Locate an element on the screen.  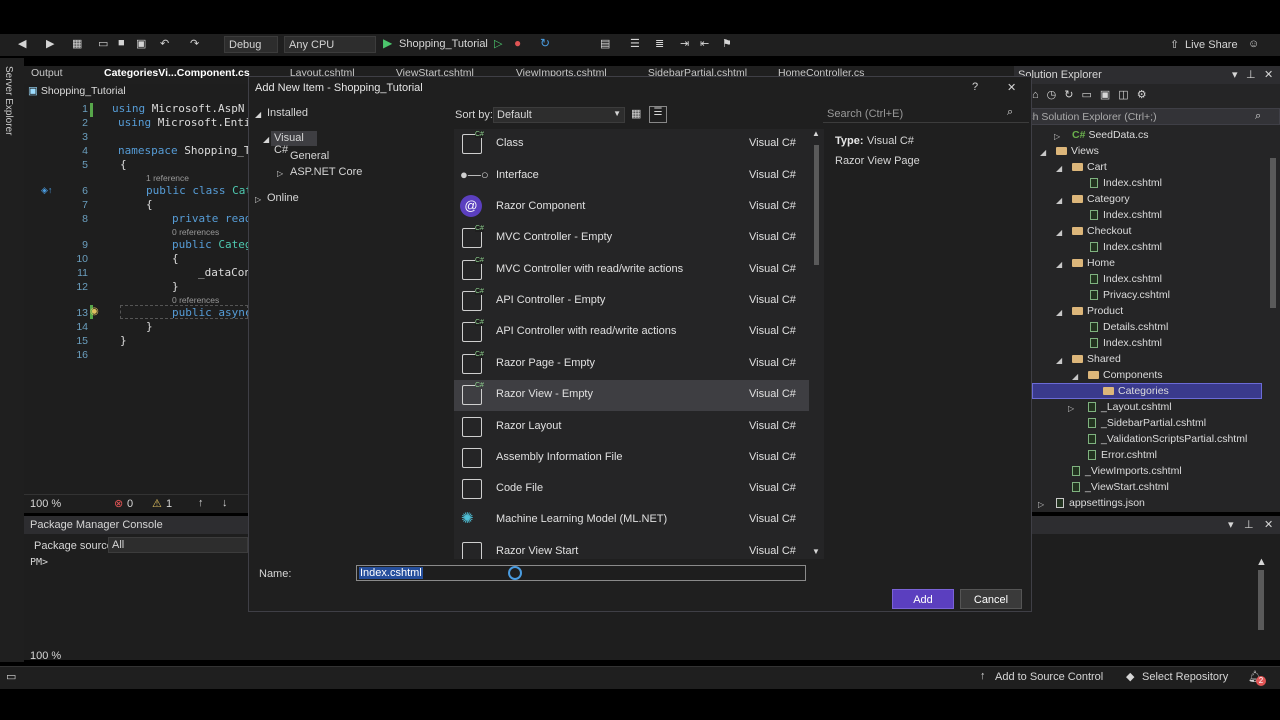
console-zoom: 100 % is located at coordinates (45, 656).